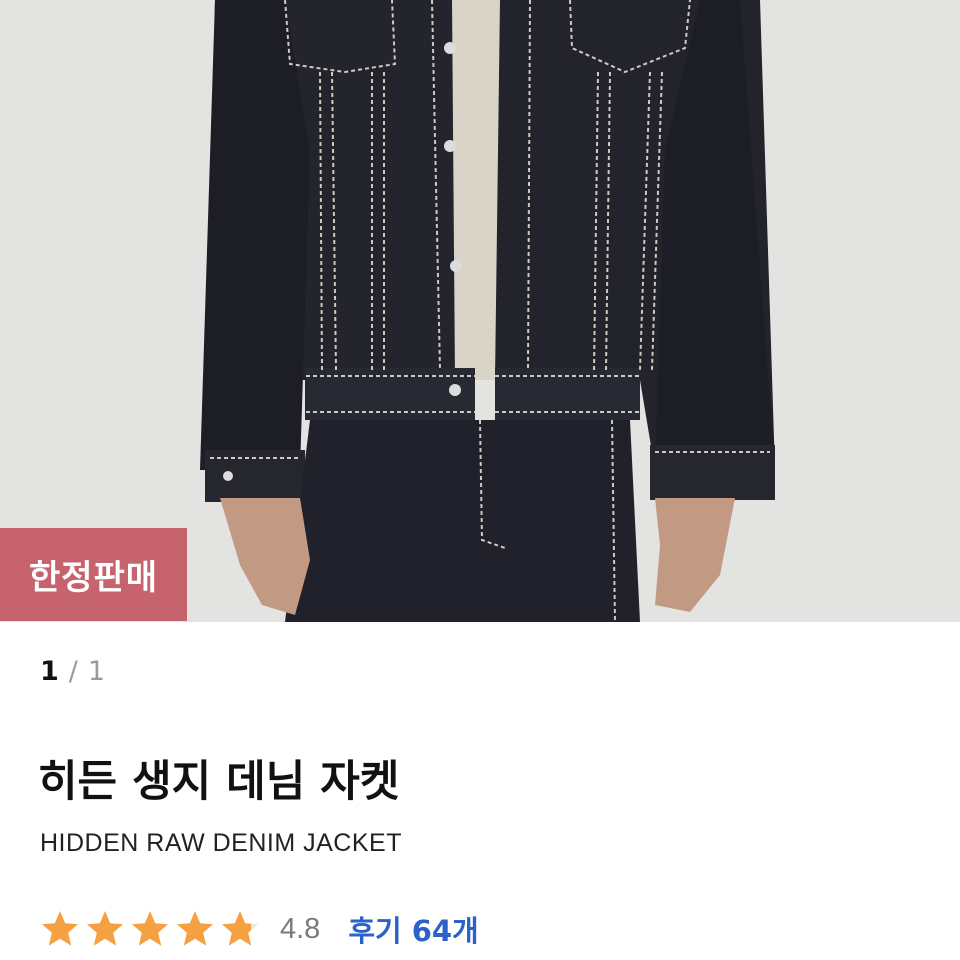 The width and height of the screenshot is (960, 960). What do you see at coordinates (96, 671) in the screenshot?
I see `pager-total: 1` at bounding box center [96, 671].